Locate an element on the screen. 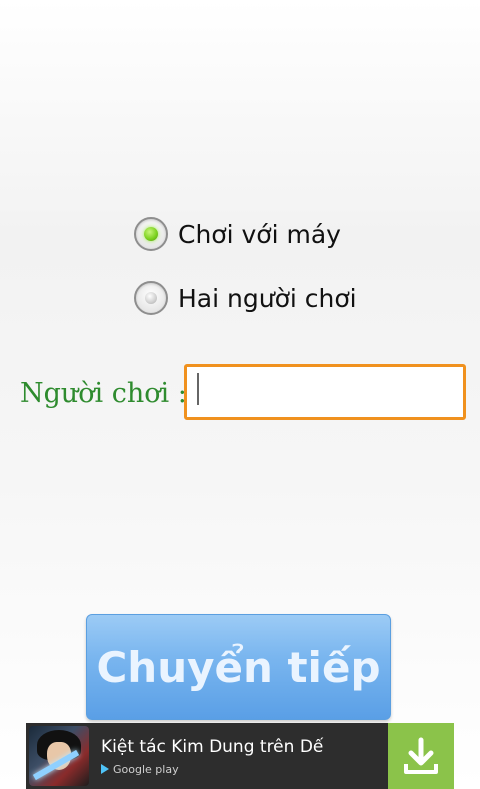  download-icon is located at coordinates (421, 755).